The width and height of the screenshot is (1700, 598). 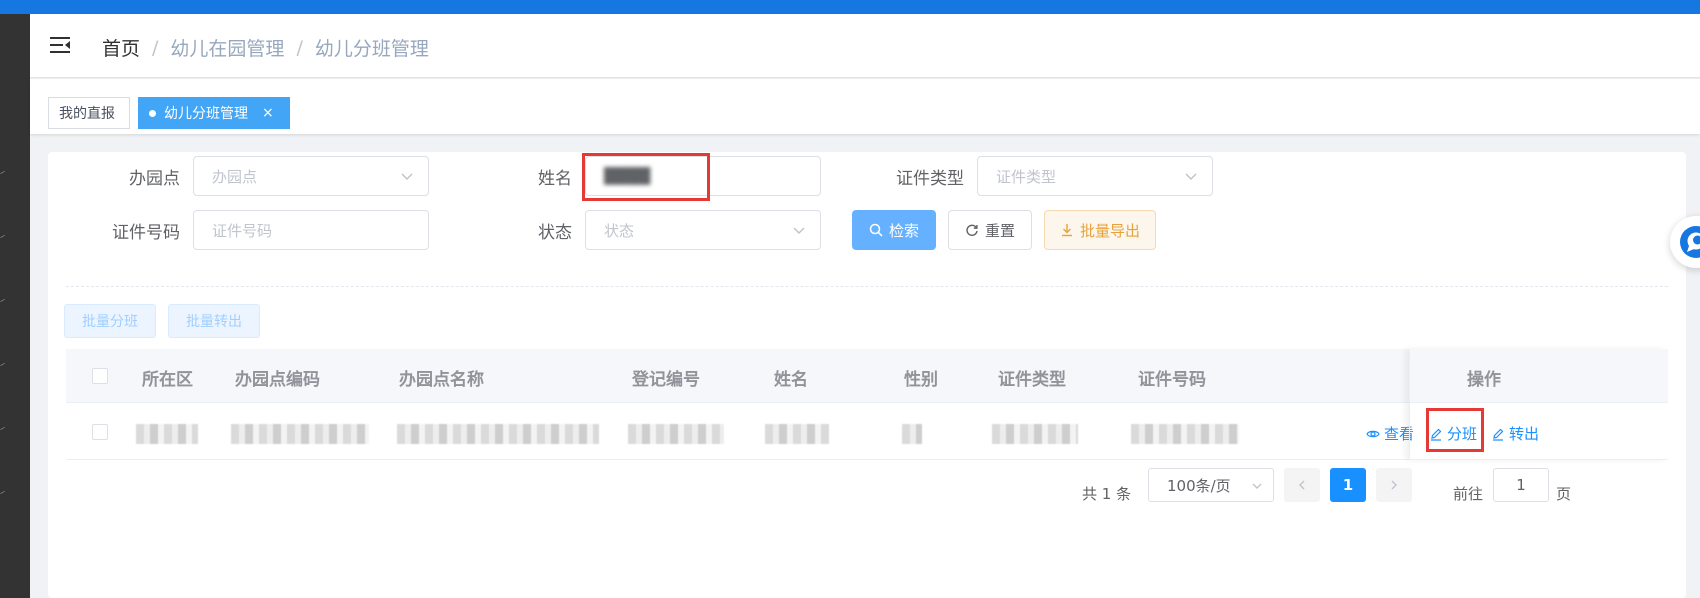 I want to click on pagination-total: 共 1 条, so click(x=1107, y=494).